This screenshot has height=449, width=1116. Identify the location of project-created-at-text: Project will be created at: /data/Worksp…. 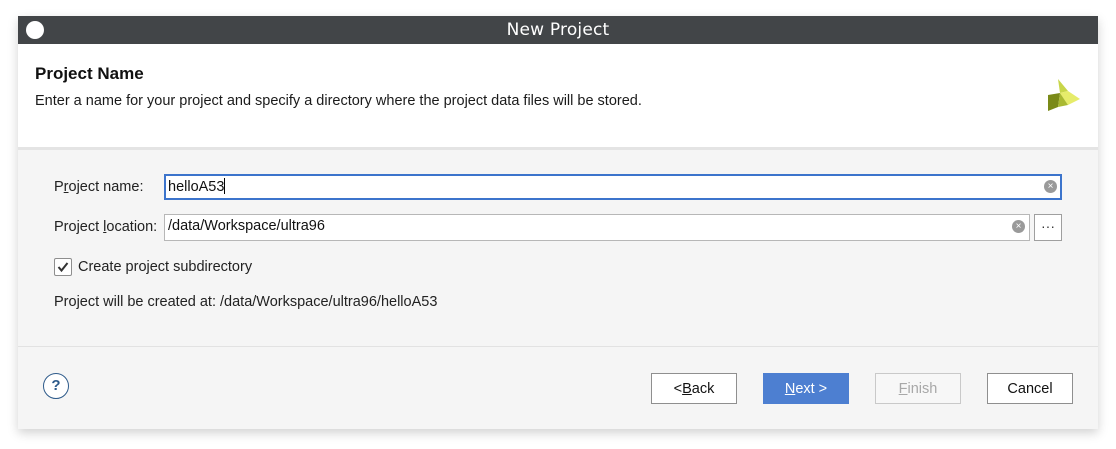
(246, 302).